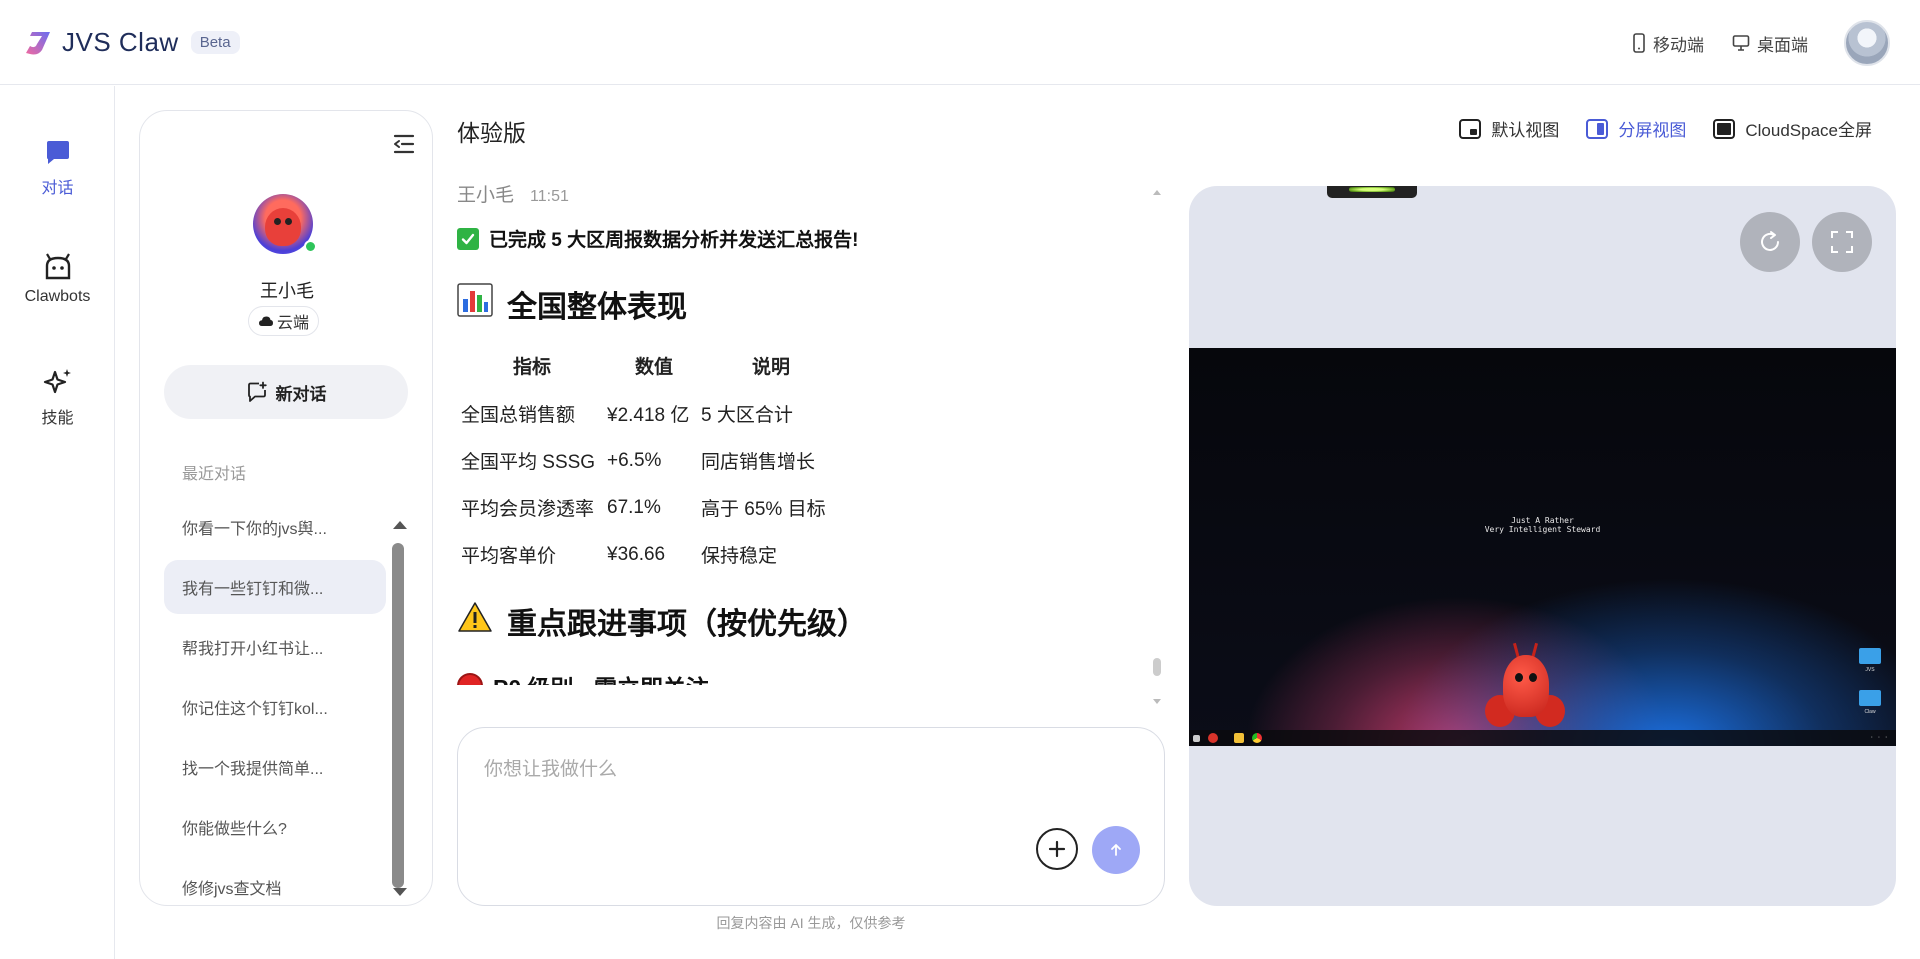  What do you see at coordinates (1257, 738) in the screenshot?
I see `chrome-app-icon` at bounding box center [1257, 738].